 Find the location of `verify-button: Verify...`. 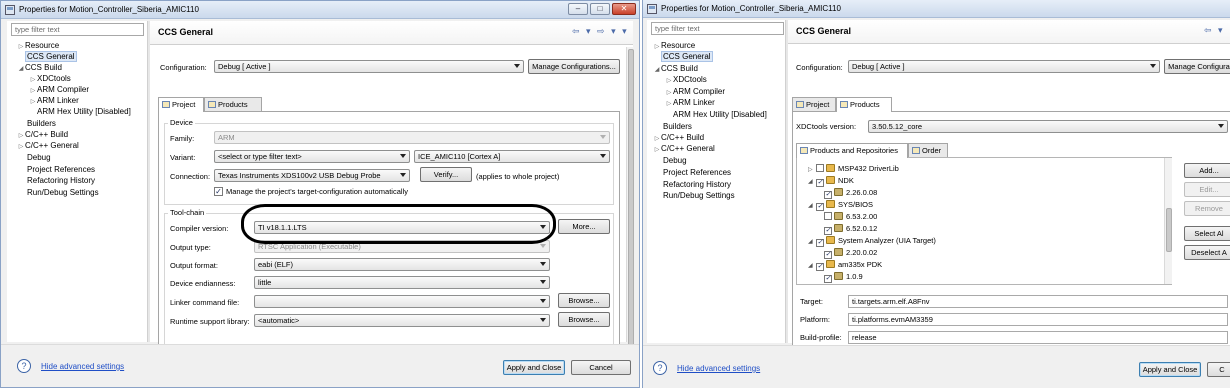

verify-button: Verify... is located at coordinates (446, 174).